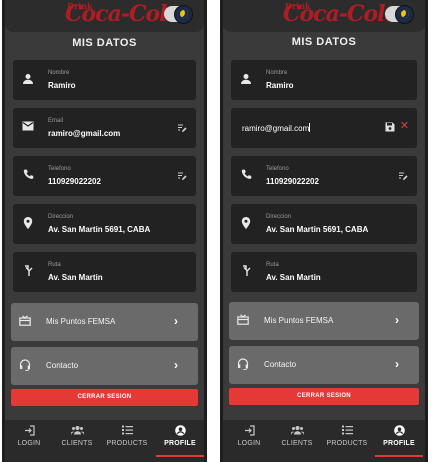 Image resolution: width=433 pixels, height=462 pixels. I want to click on field-value: ramiro@gmail.com, so click(84, 133).